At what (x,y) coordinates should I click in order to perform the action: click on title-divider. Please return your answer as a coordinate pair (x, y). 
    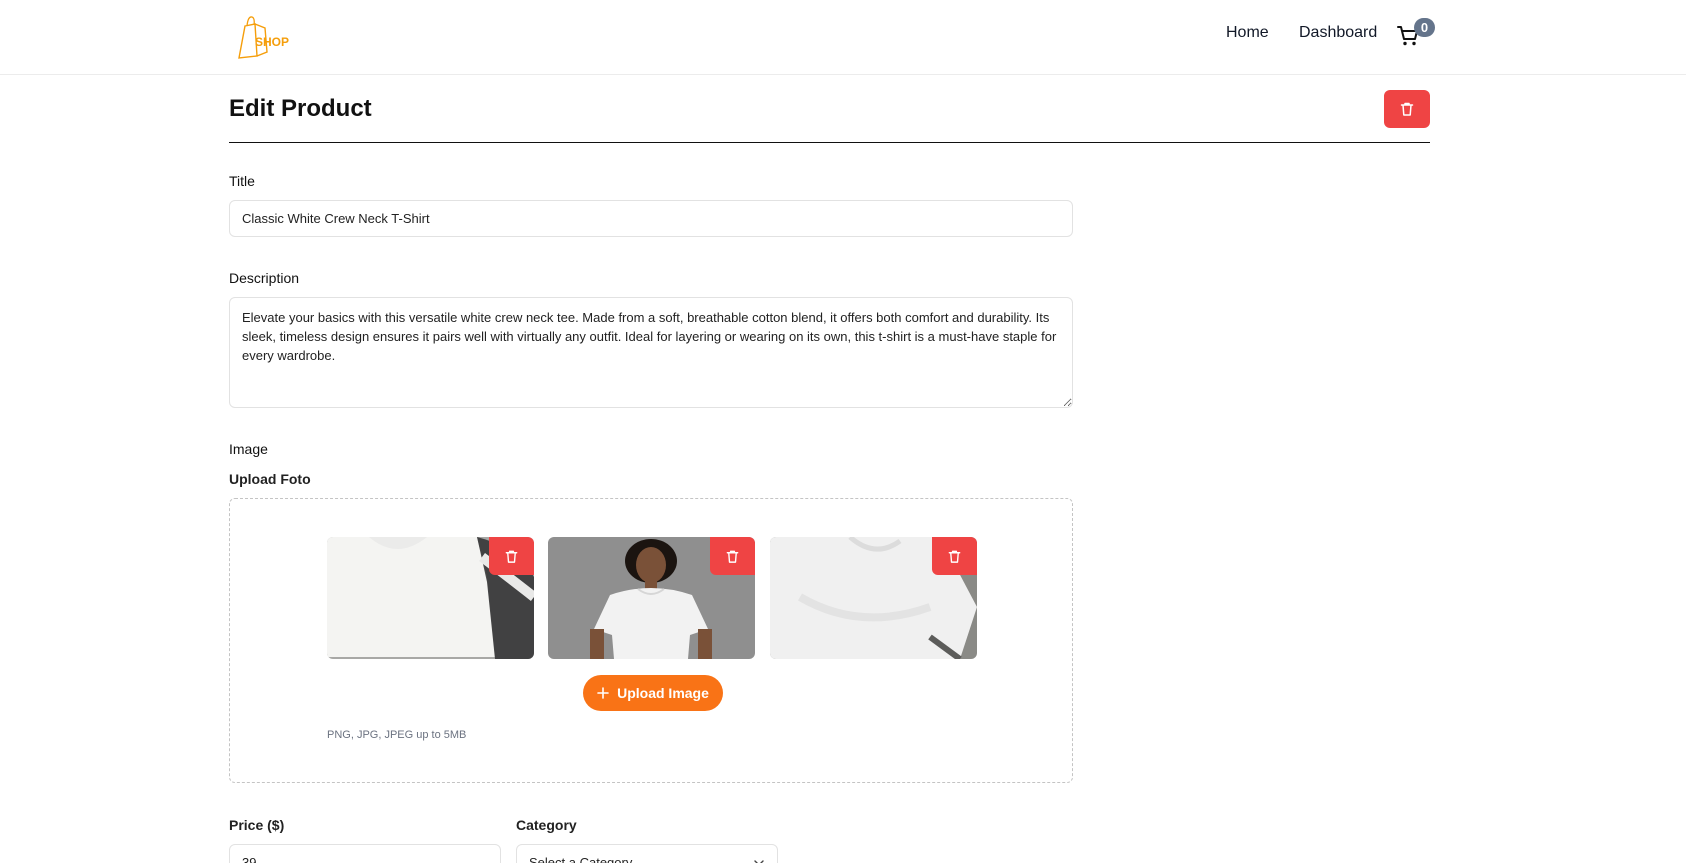
    Looking at the image, I should click on (829, 142).